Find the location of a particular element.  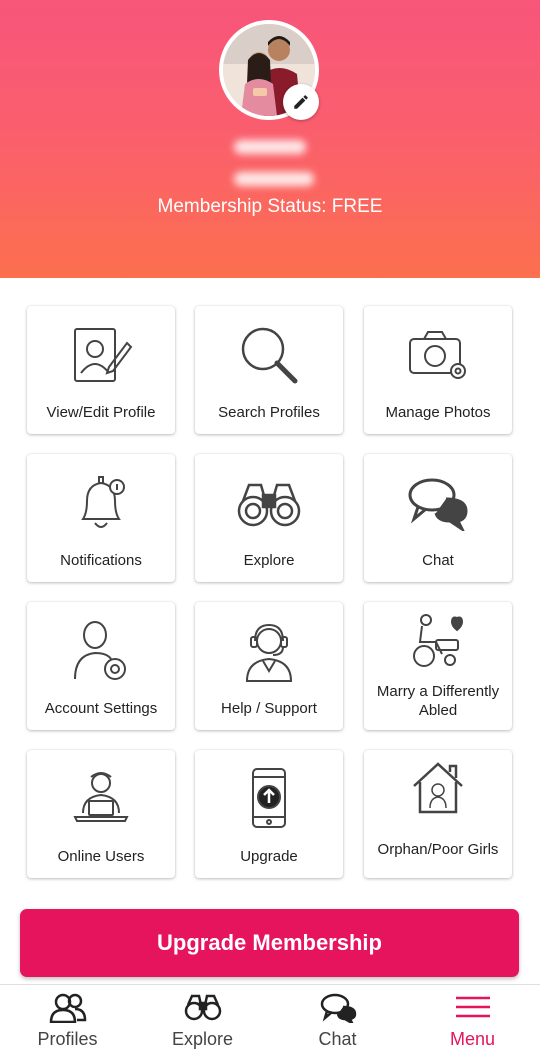

tile-online-users: Online Users is located at coordinates (101, 814).